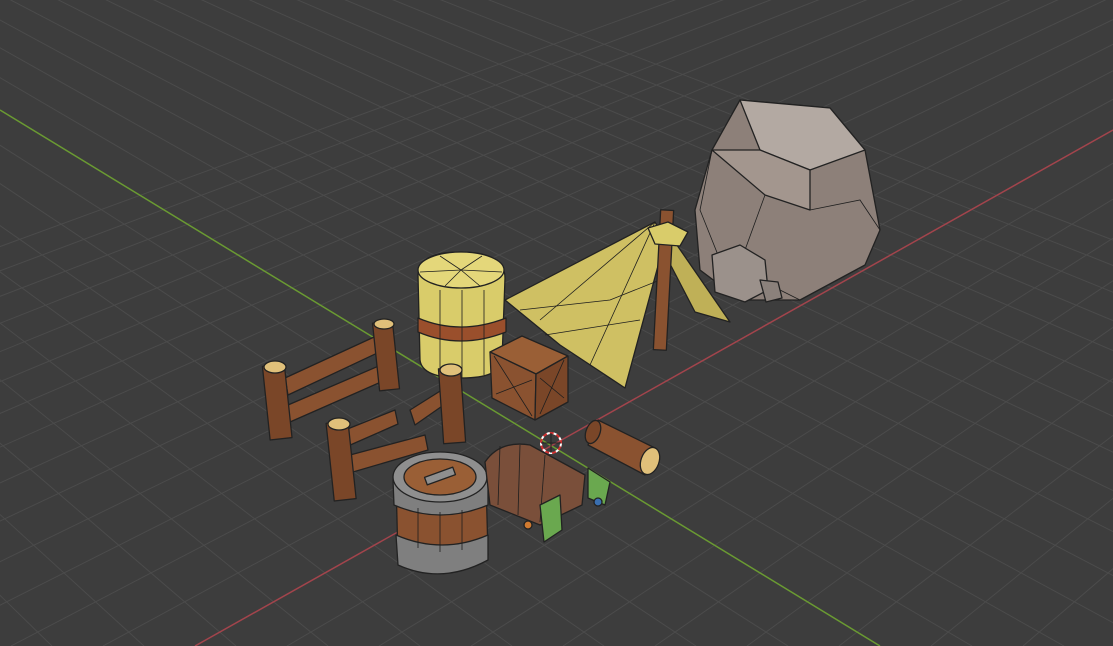  What do you see at coordinates (551, 443) in the screenshot?
I see `3d-cursor-icon` at bounding box center [551, 443].